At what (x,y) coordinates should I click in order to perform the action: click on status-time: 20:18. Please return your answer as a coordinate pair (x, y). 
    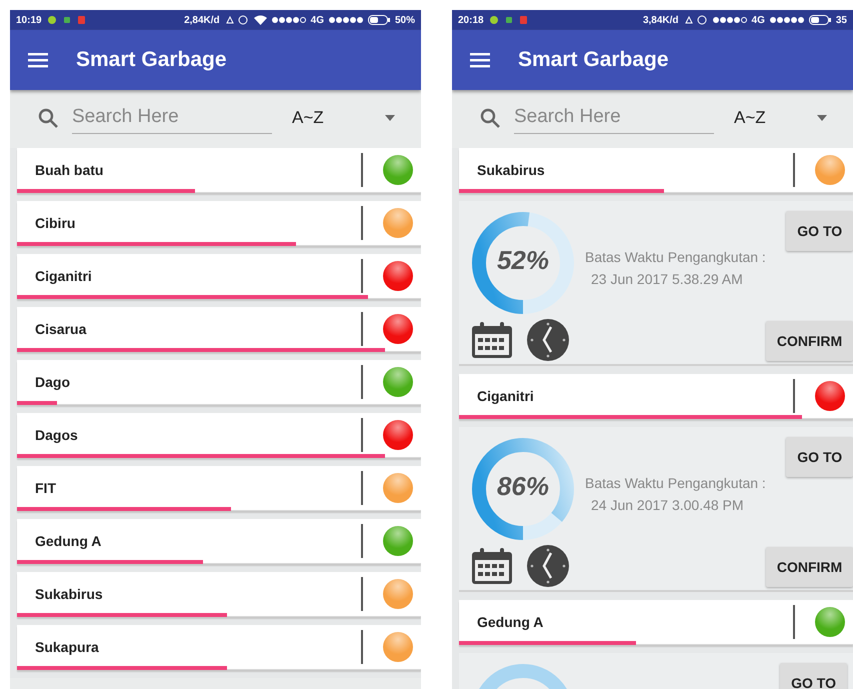
    Looking at the image, I should click on (471, 20).